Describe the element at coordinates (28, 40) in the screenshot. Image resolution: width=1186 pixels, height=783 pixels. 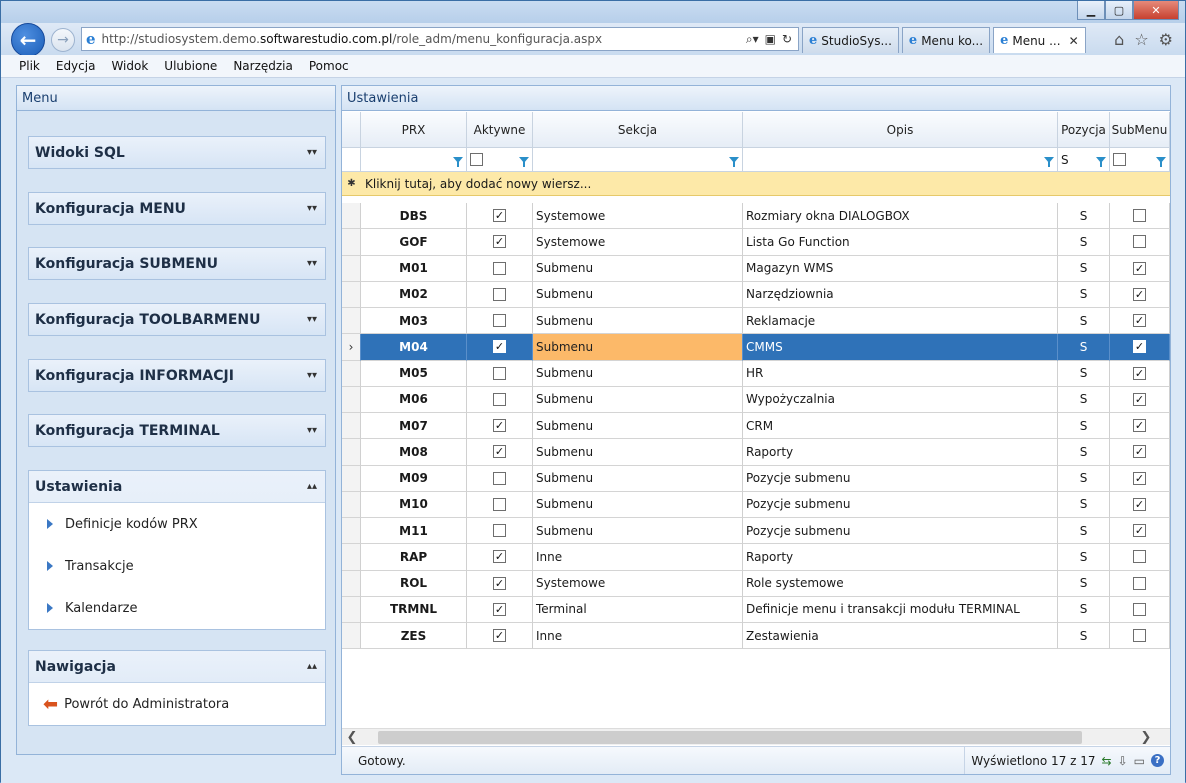
I see `back-button: ←` at that location.